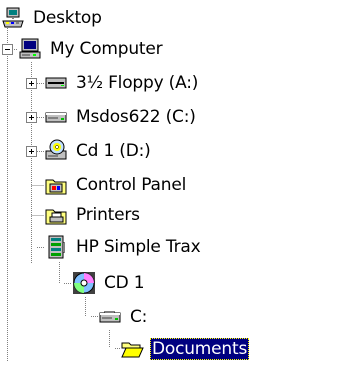 The width and height of the screenshot is (349, 366). What do you see at coordinates (31, 117) in the screenshot?
I see `msdos622-expand-toggle` at bounding box center [31, 117].